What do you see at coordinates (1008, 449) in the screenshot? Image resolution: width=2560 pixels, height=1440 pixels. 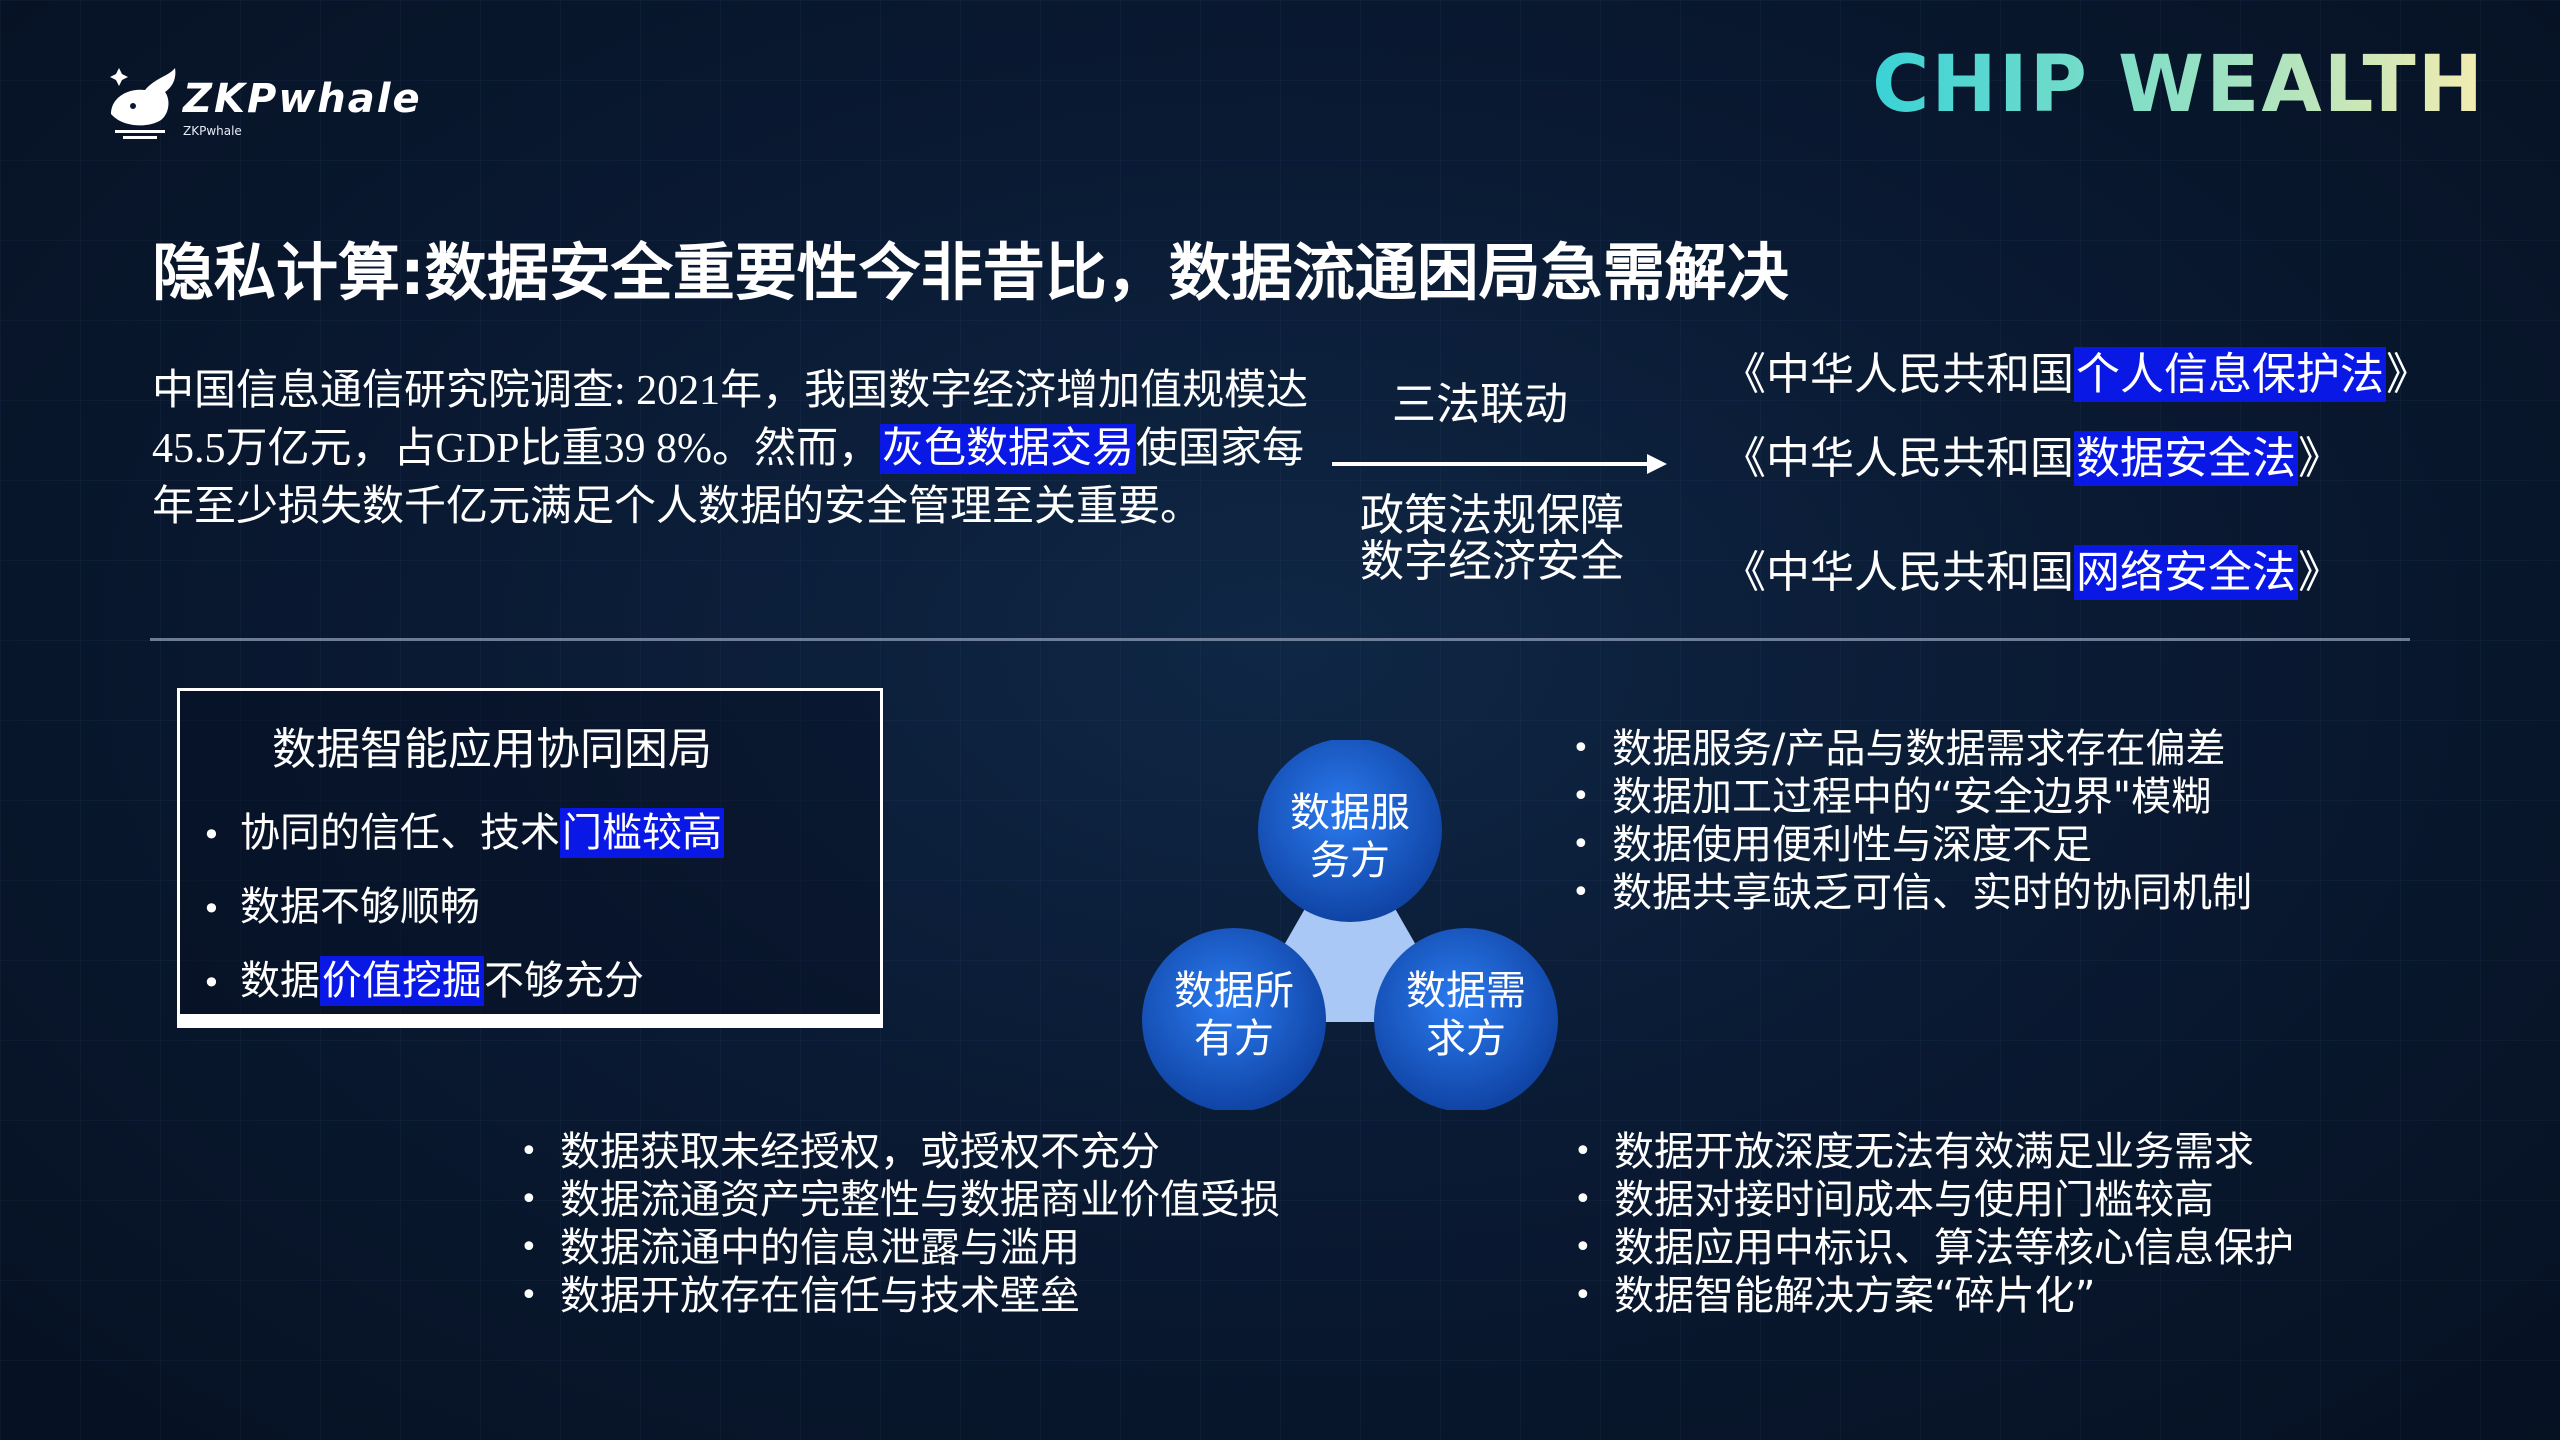 I see `intro-highlight: 灰色数据交易` at bounding box center [1008, 449].